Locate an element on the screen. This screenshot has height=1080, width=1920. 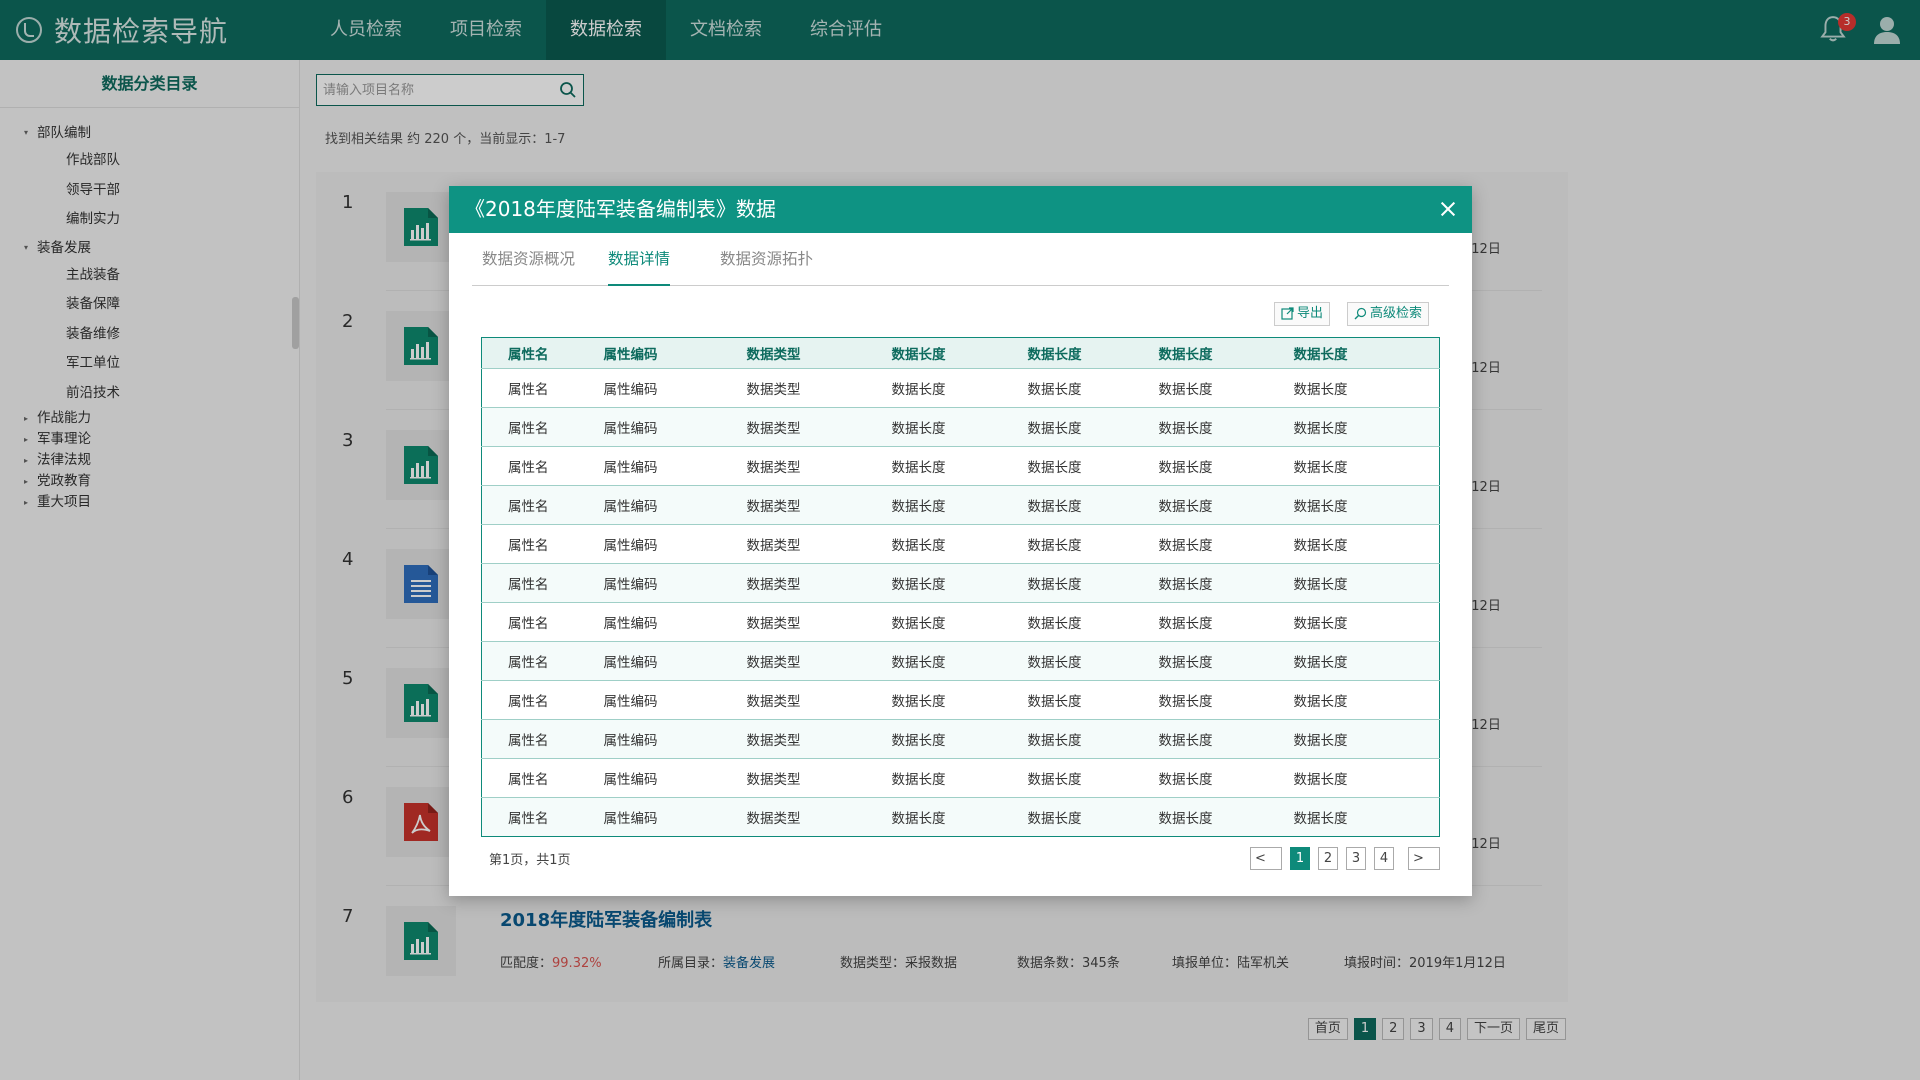
tab-topology: 数据资源拓扑 is located at coordinates (766, 259).